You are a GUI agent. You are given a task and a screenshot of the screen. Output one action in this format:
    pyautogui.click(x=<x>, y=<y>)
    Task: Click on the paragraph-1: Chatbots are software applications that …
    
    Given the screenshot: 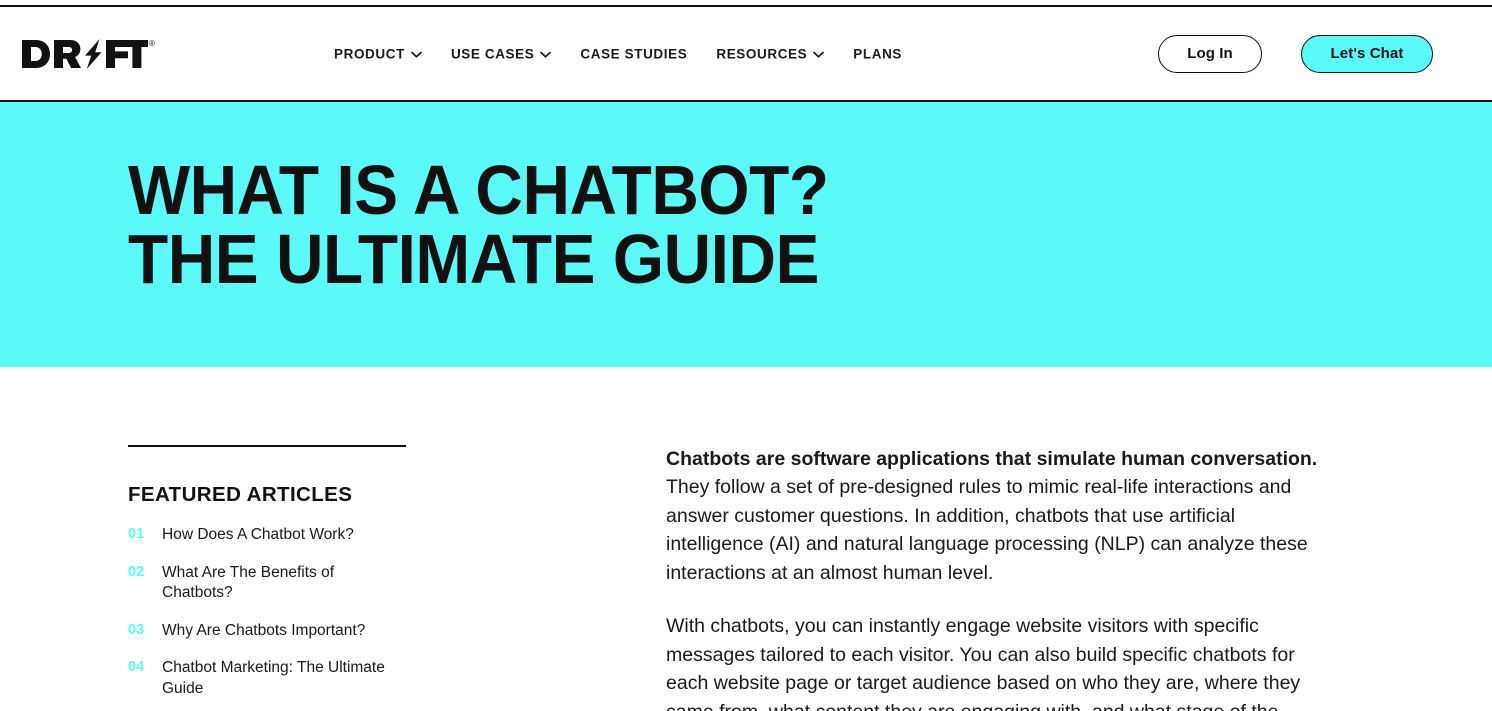 What is the action you would take?
    pyautogui.click(x=997, y=516)
    